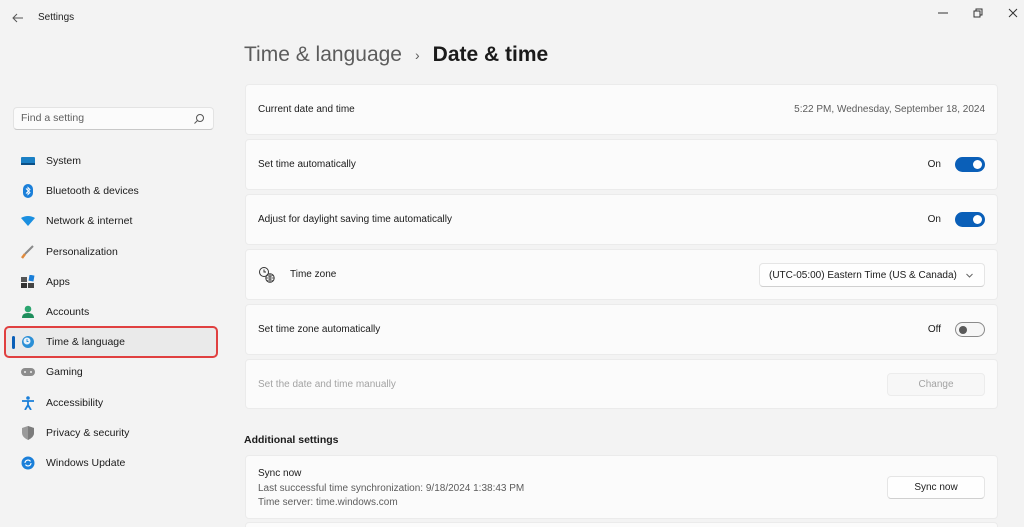 The height and width of the screenshot is (527, 1024). I want to click on sidebar-item-bluetooth: Bluetooth & devices, so click(111, 191).